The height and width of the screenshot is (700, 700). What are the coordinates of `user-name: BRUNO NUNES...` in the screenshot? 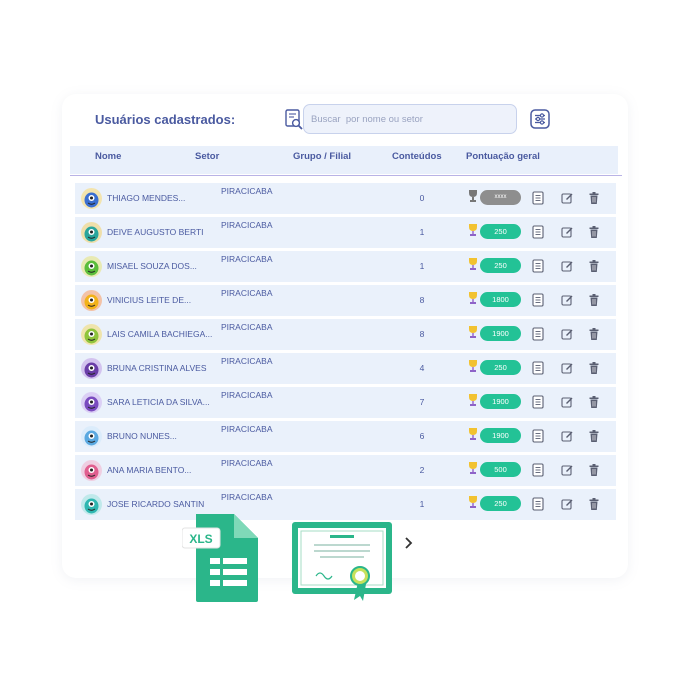 It's located at (142, 436).